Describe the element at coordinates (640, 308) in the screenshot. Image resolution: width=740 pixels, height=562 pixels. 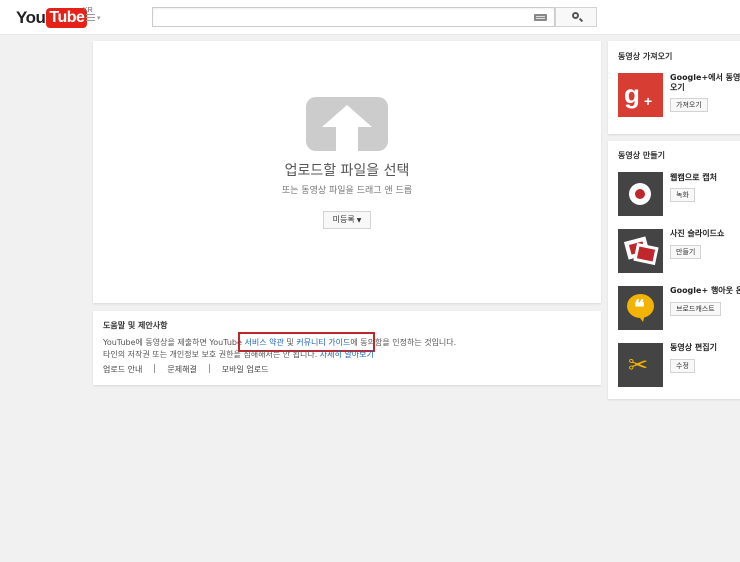
I see `hangouts-icon: ❝` at that location.